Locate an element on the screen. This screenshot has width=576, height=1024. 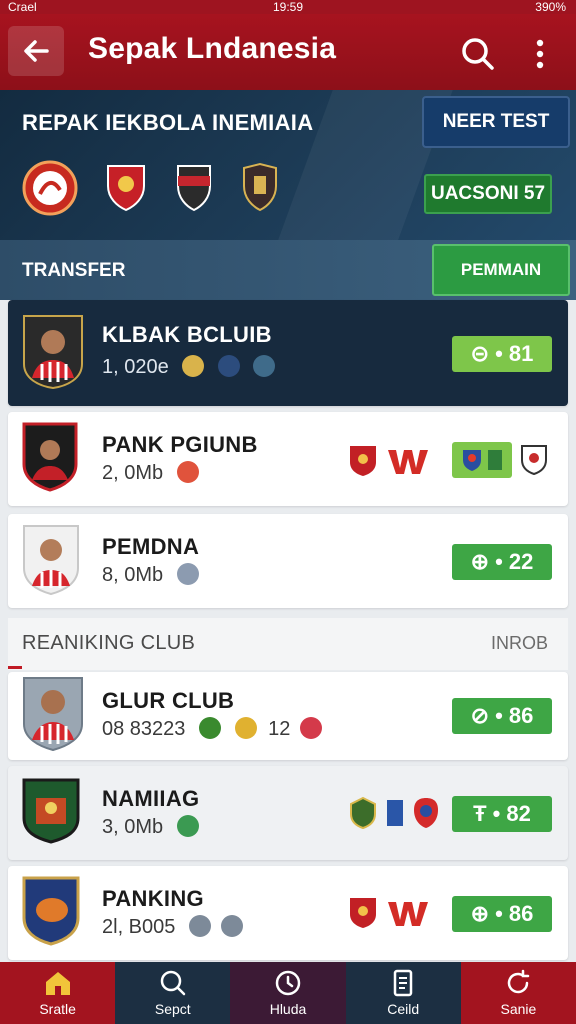
bottom-navigation: Sratle Sepct Hluda Ceild Sanie is located at coordinates (288, 993).